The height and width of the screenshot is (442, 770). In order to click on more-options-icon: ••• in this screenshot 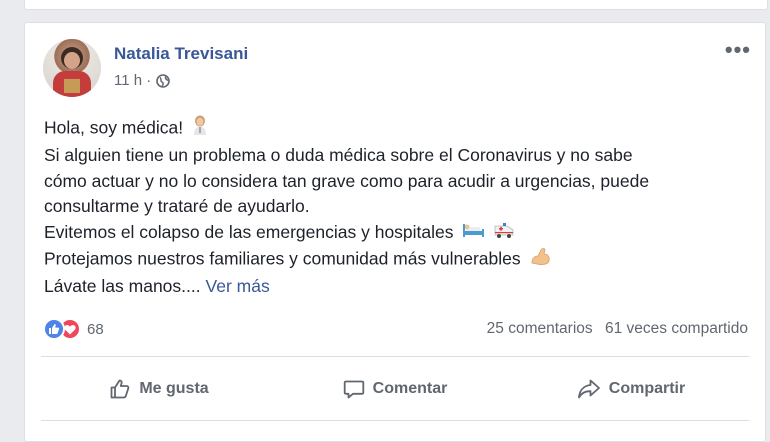, I will do `click(738, 50)`.